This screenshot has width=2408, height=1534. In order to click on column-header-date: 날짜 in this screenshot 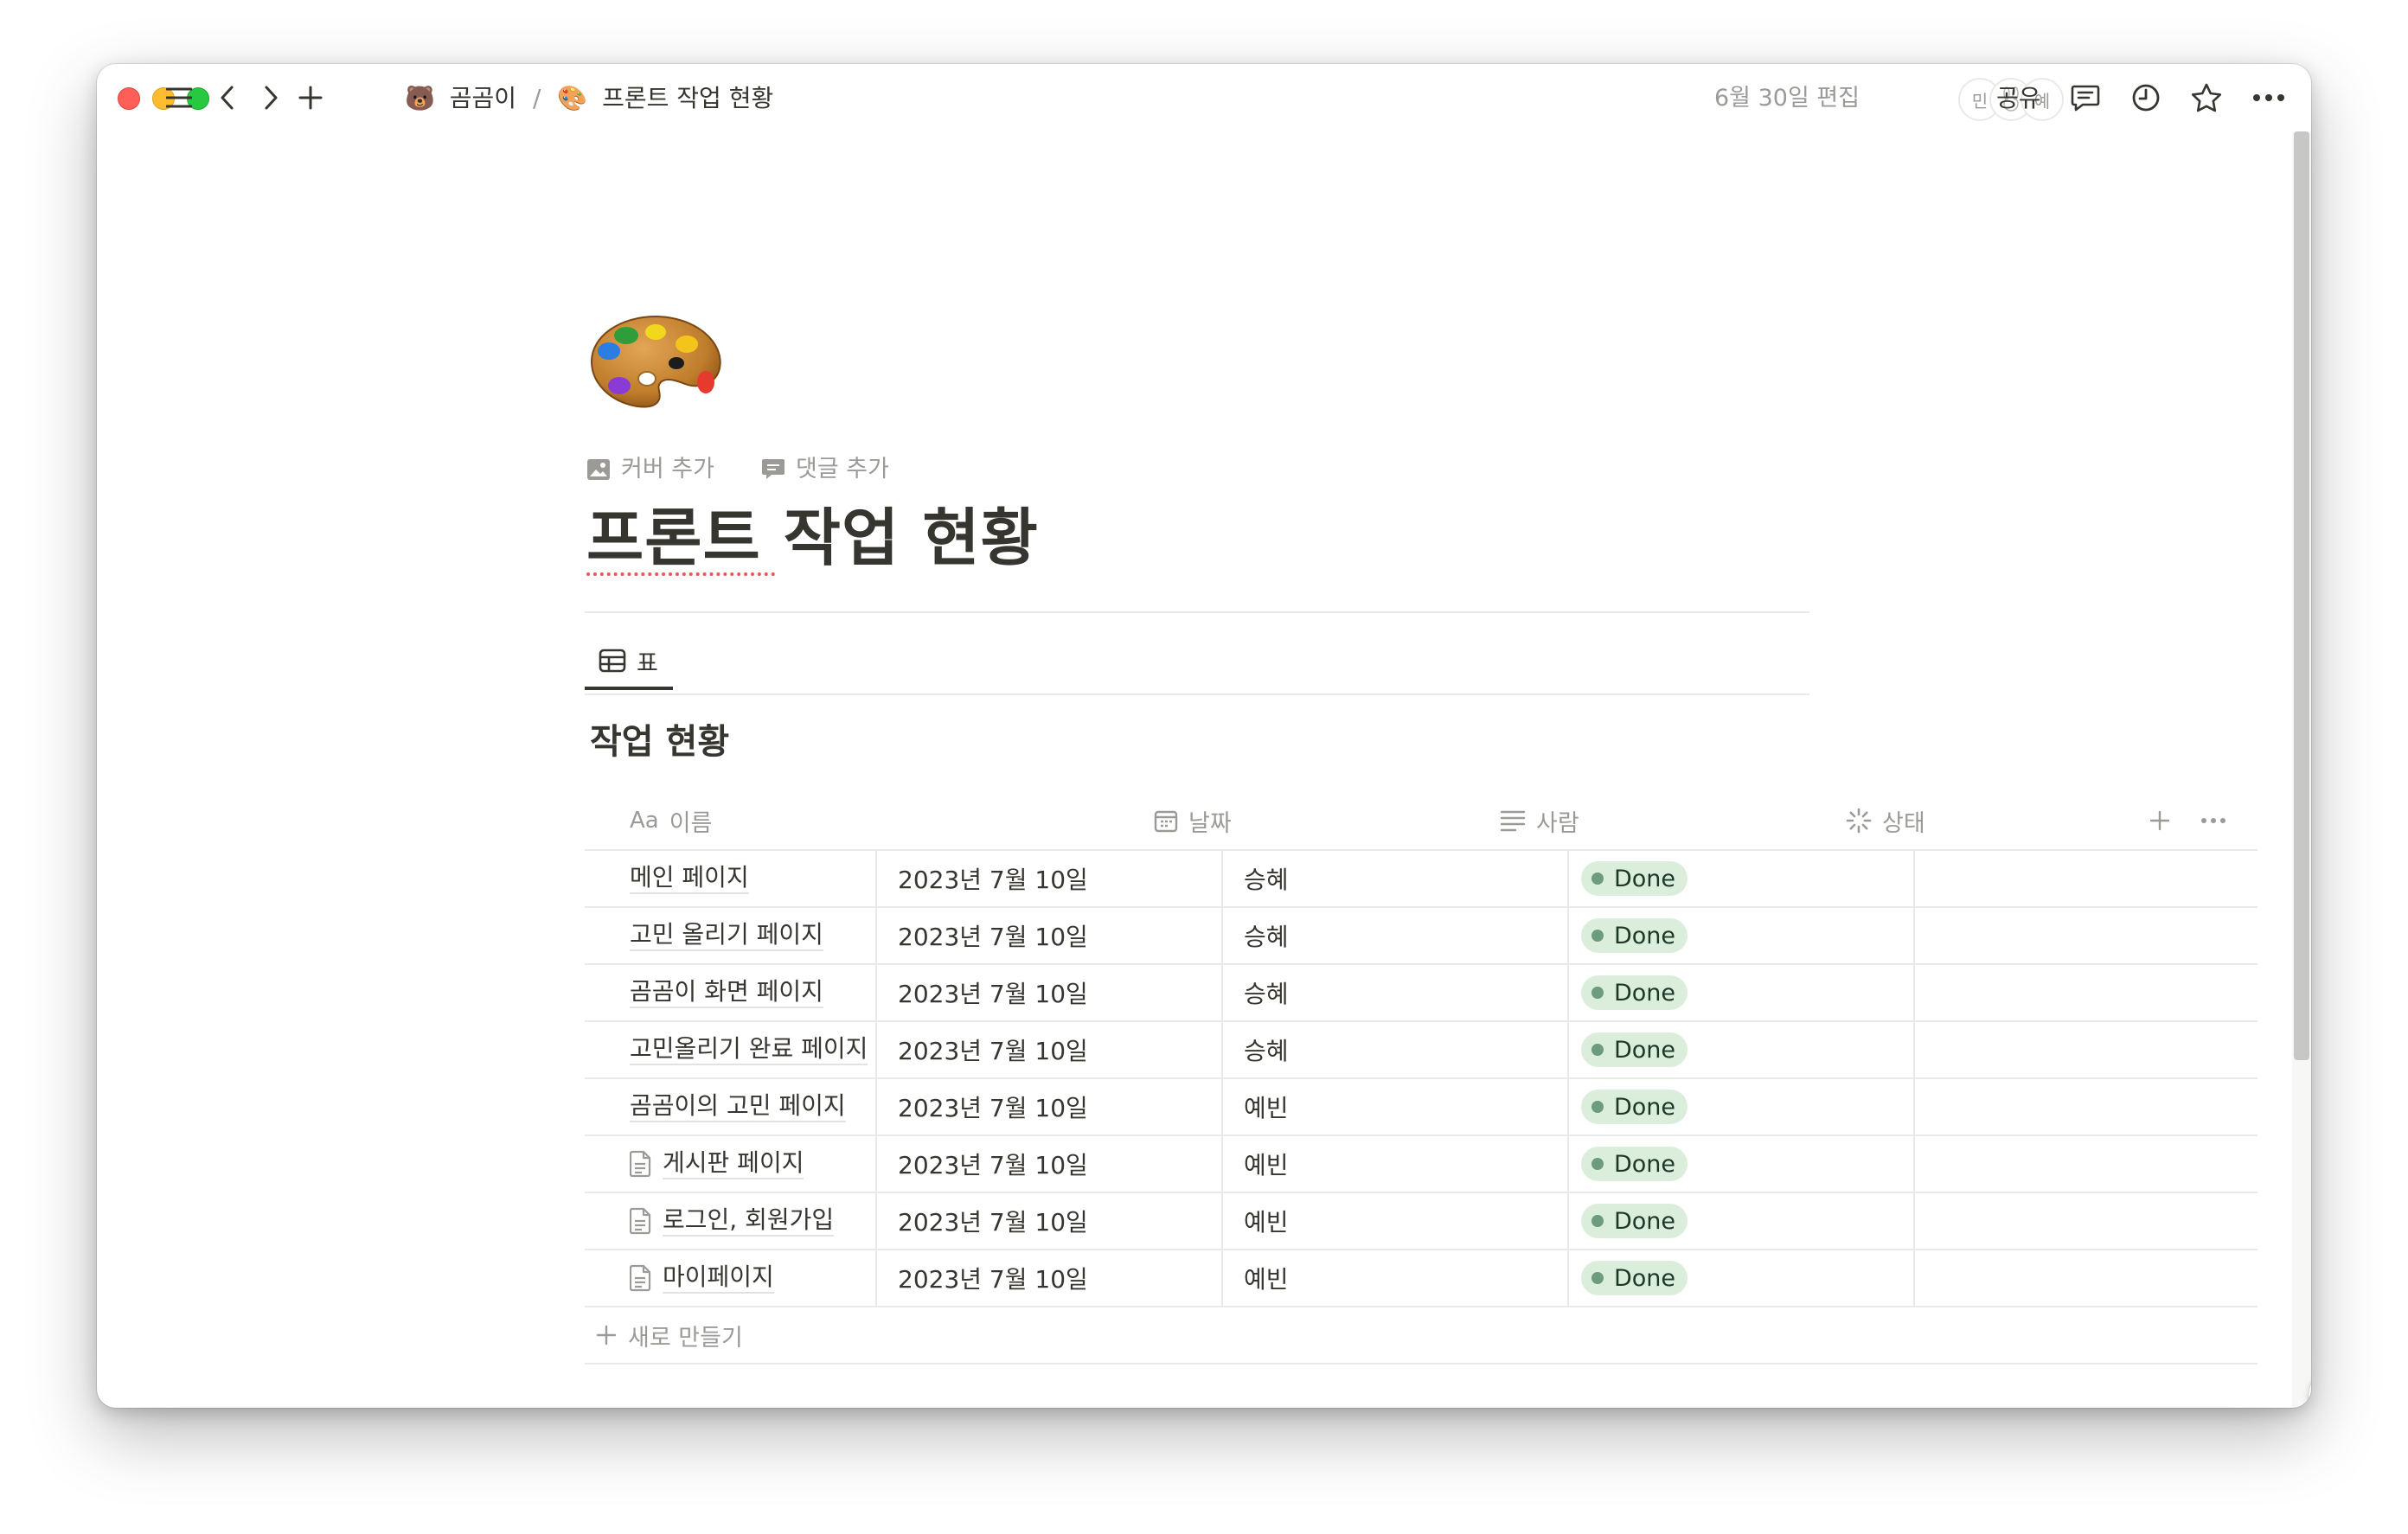, I will do `click(1193, 820)`.